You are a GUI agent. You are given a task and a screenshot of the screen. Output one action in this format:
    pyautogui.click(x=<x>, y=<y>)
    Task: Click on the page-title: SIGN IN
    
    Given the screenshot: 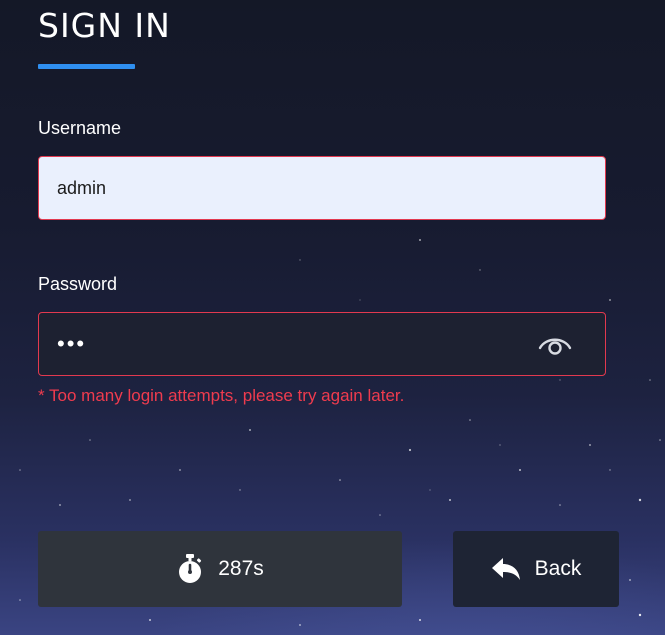 What is the action you would take?
    pyautogui.click(x=104, y=25)
    